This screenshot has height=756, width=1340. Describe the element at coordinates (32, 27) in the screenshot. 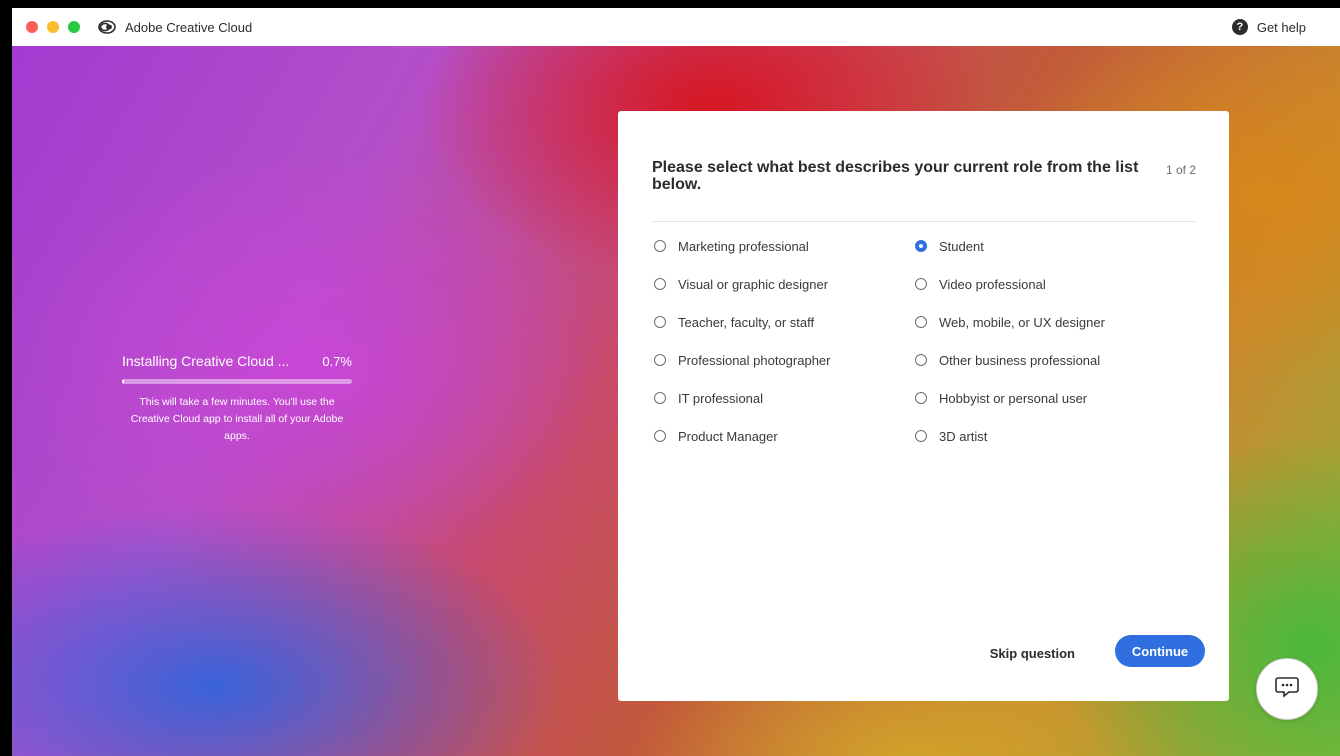

I see `close-window-button` at that location.